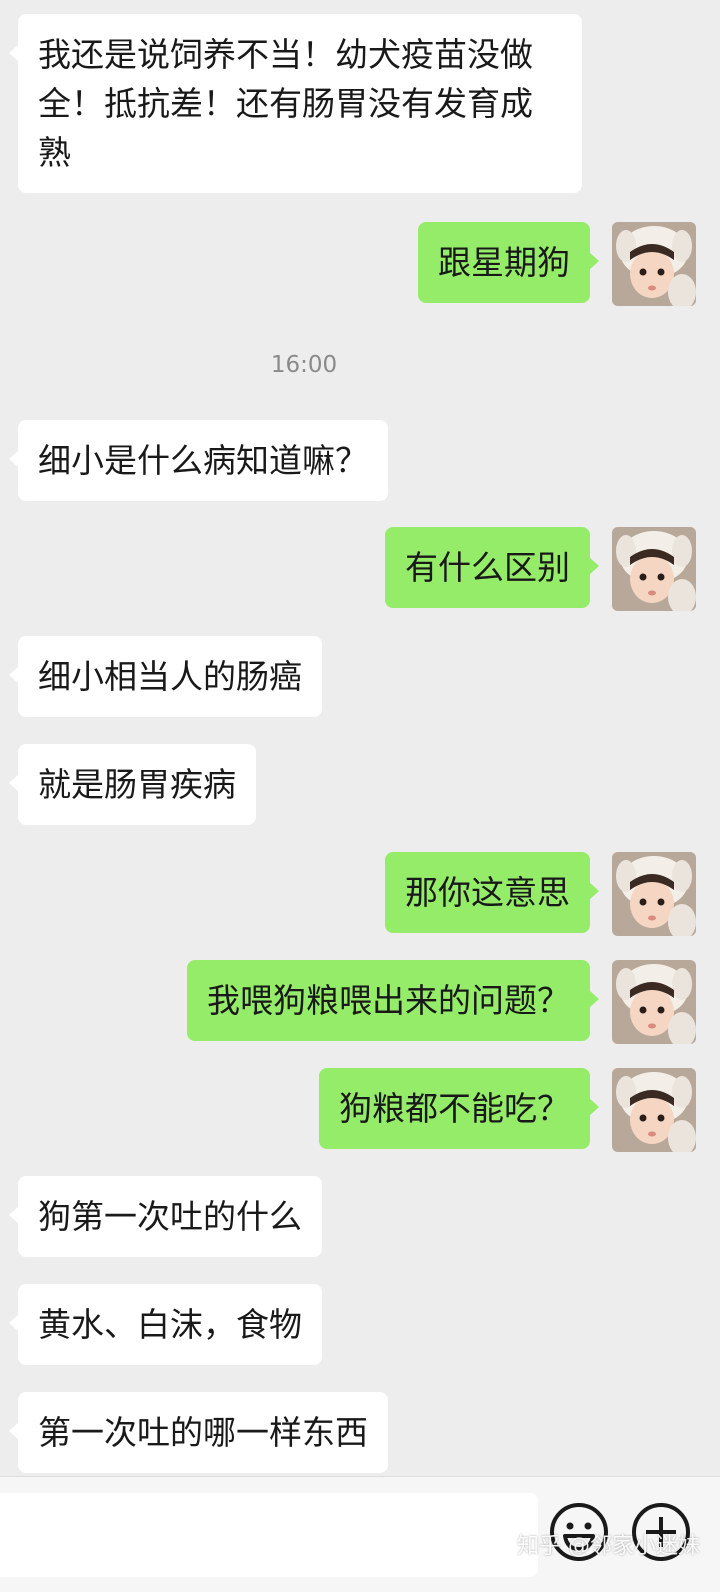 The height and width of the screenshot is (1592, 720). I want to click on message-bubble: 细小是什么病知道嘛？, so click(198, 460).